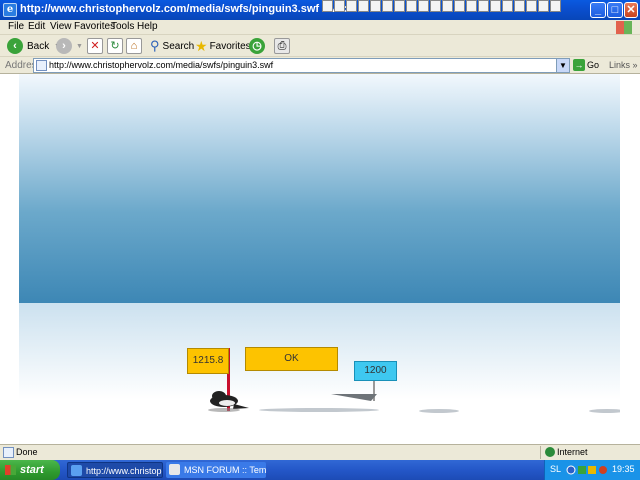  What do you see at coordinates (354, 397) in the screenshot?
I see `marker-shadow` at bounding box center [354, 397].